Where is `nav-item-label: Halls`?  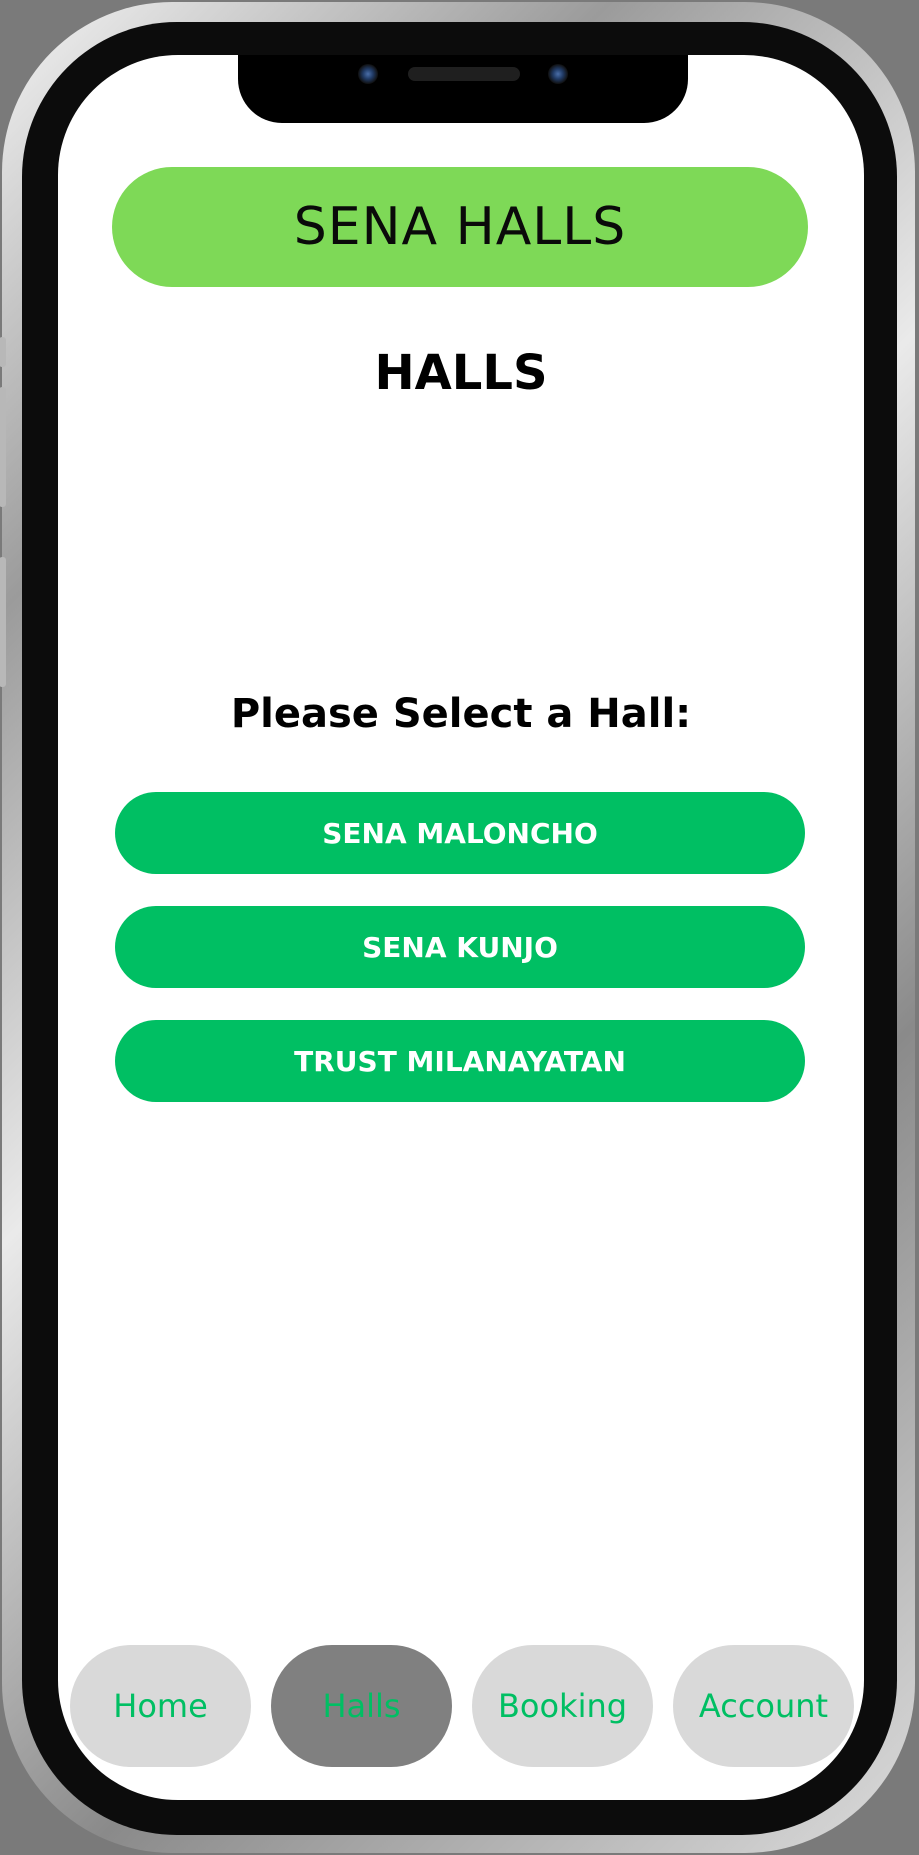 nav-item-label: Halls is located at coordinates (361, 1706).